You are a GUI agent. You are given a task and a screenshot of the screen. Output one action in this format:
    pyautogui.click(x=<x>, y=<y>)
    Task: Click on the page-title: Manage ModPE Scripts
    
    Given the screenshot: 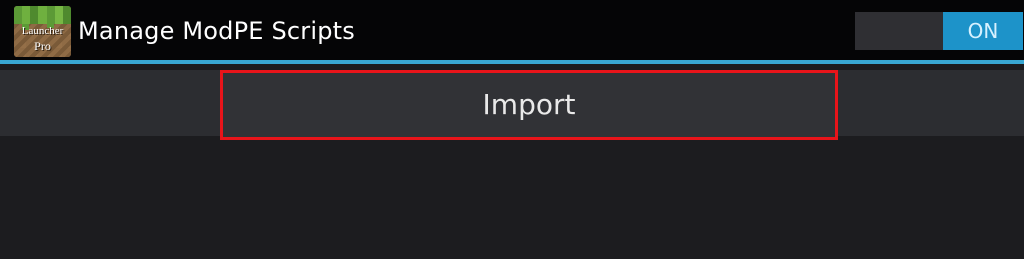 What is the action you would take?
    pyautogui.click(x=216, y=31)
    